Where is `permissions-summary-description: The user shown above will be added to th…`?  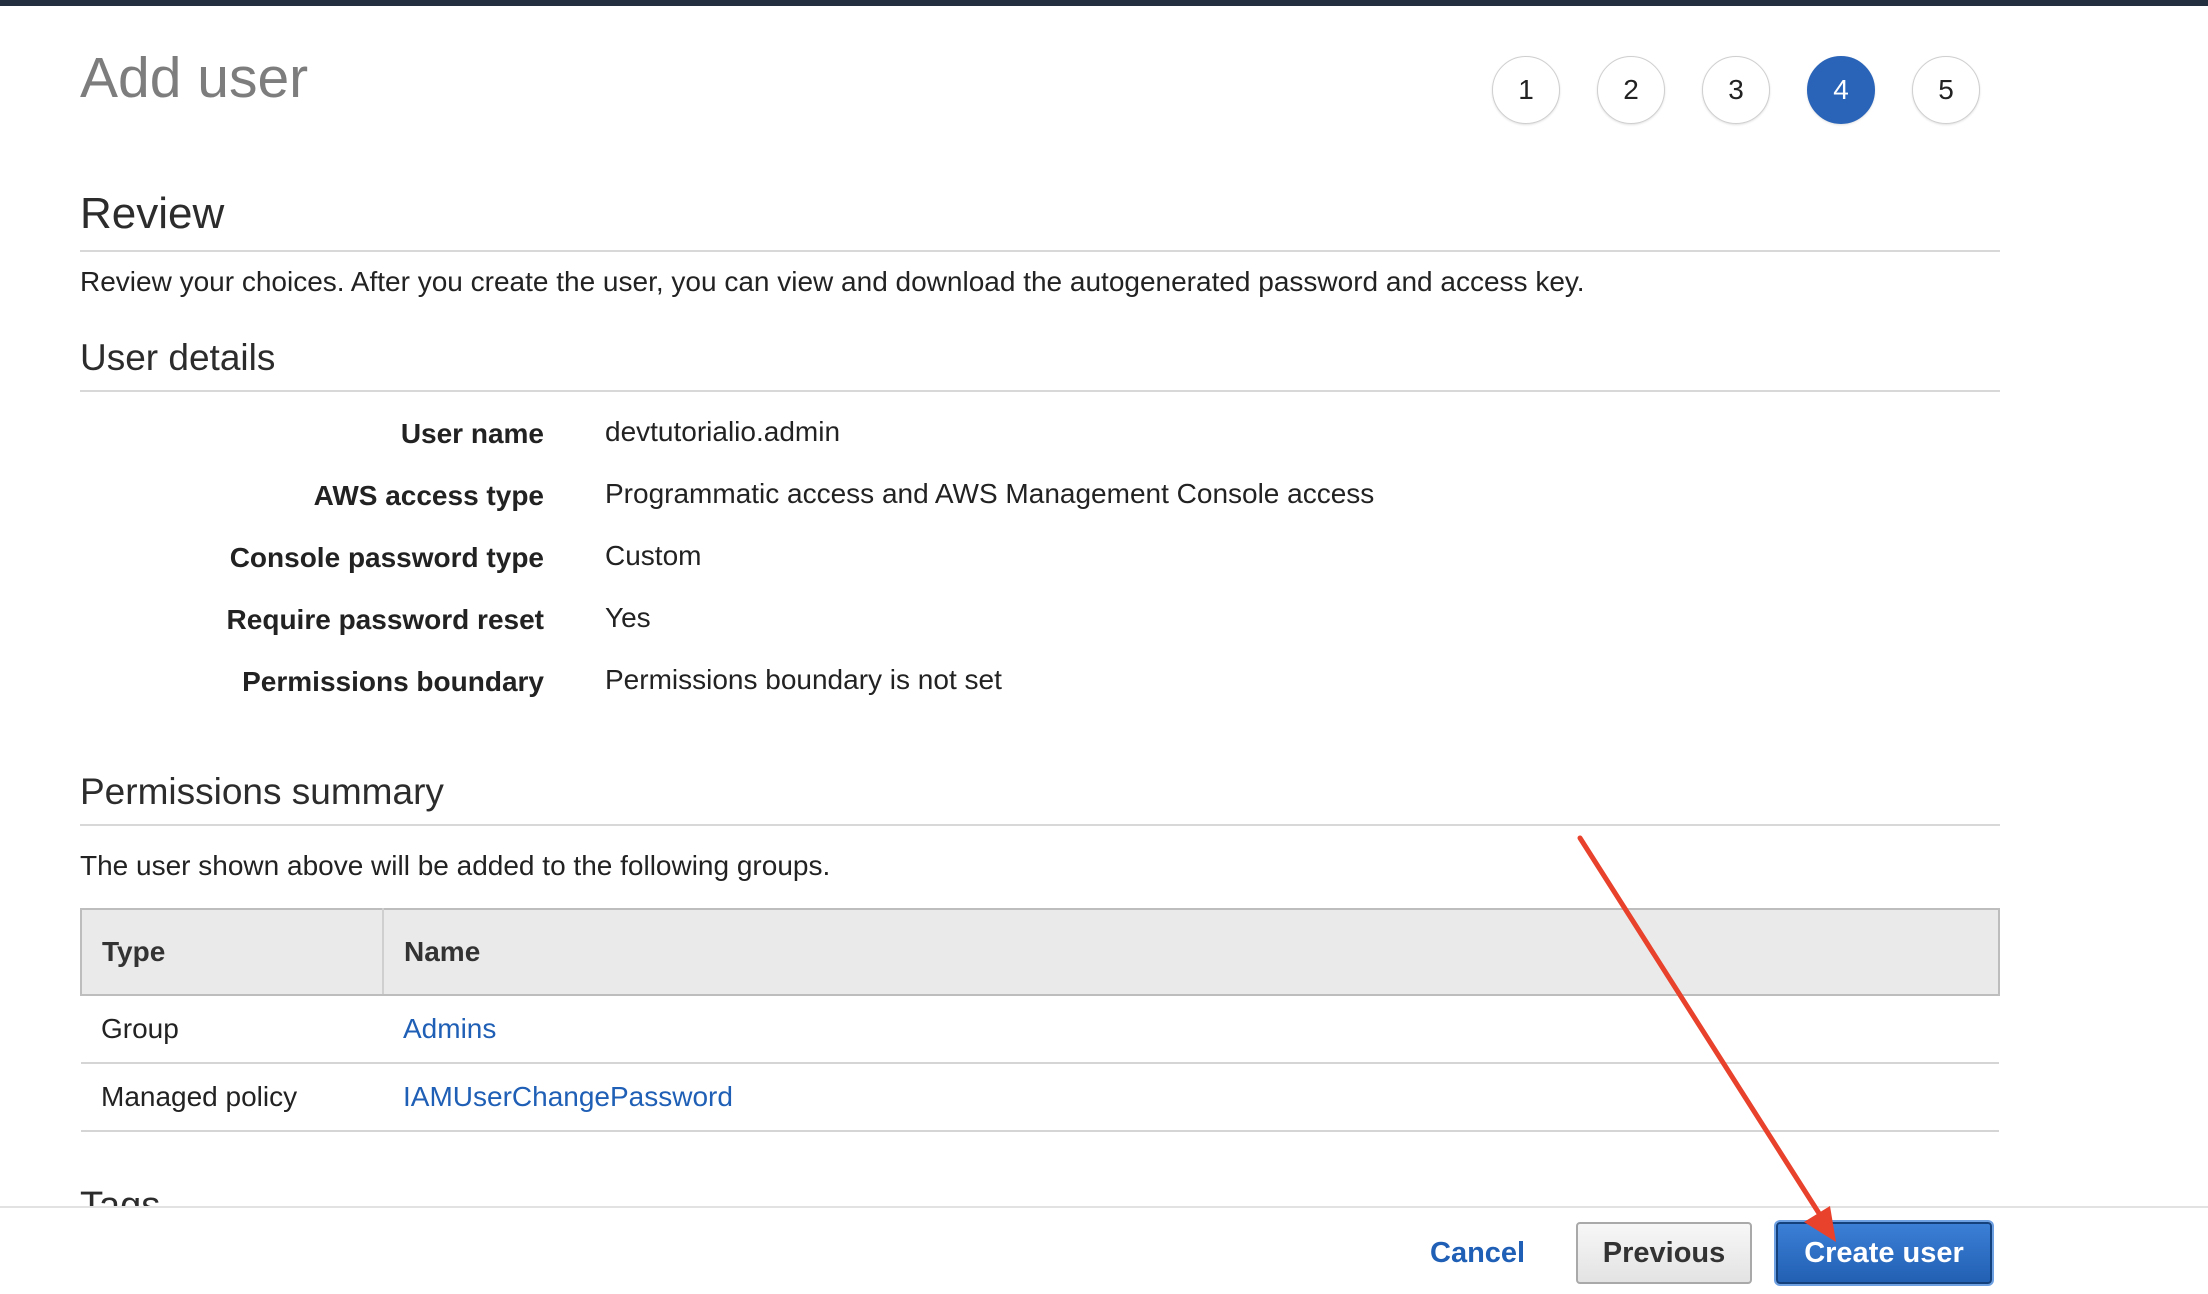 permissions-summary-description: The user shown above will be added to th… is located at coordinates (455, 865).